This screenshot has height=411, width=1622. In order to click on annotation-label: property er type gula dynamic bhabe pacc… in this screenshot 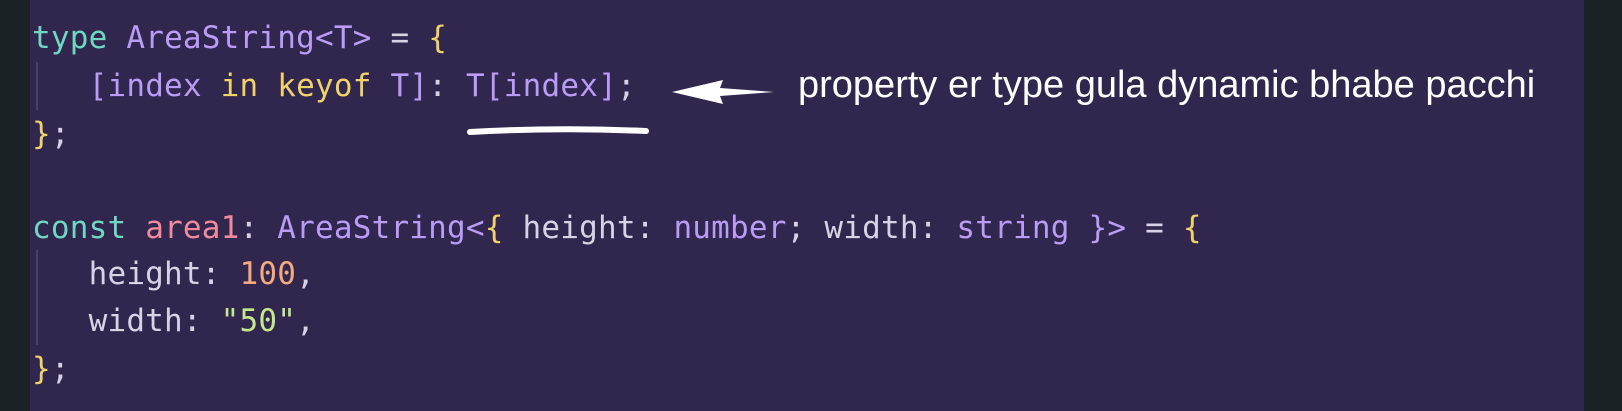, I will do `click(1167, 85)`.